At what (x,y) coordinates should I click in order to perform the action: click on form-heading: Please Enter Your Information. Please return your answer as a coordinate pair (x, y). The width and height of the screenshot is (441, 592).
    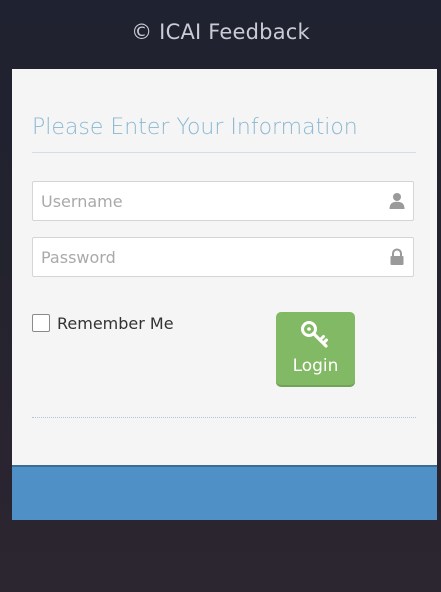
    Looking at the image, I should click on (195, 127).